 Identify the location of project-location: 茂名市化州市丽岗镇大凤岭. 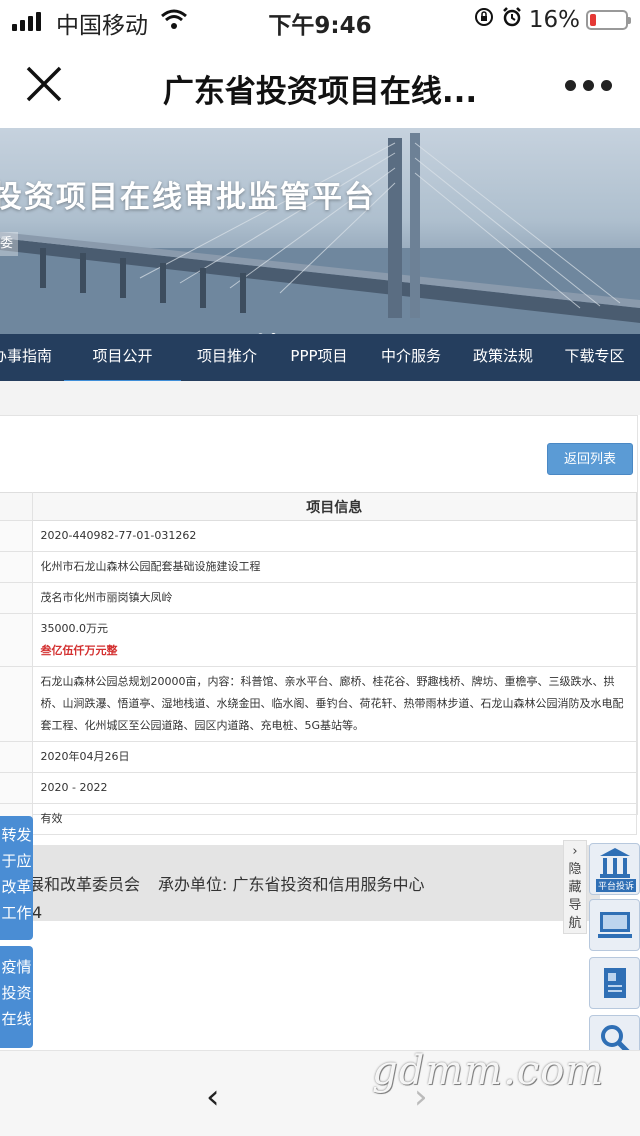
(334, 598).